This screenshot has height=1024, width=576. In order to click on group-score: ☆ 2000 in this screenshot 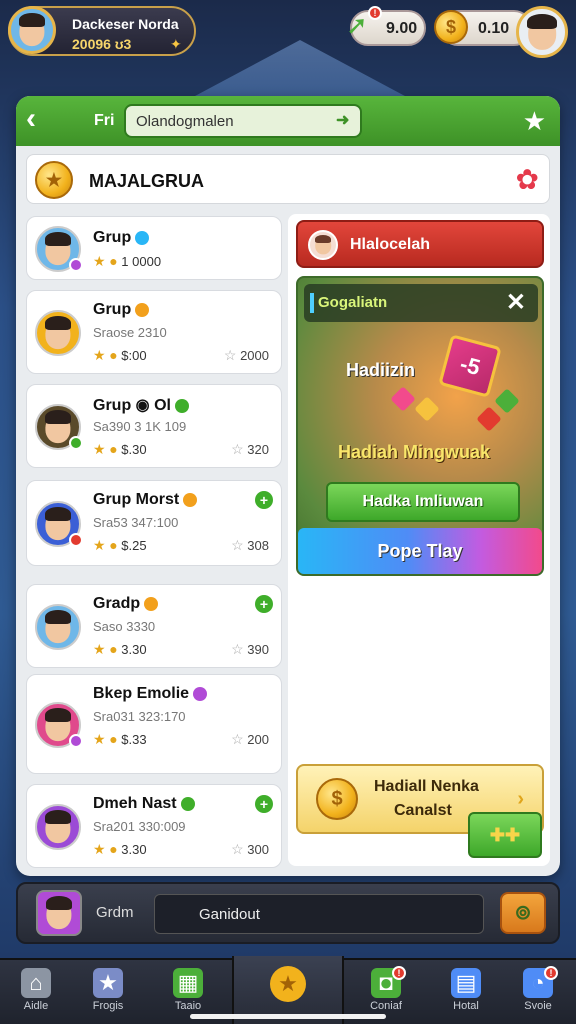, I will do `click(246, 355)`.